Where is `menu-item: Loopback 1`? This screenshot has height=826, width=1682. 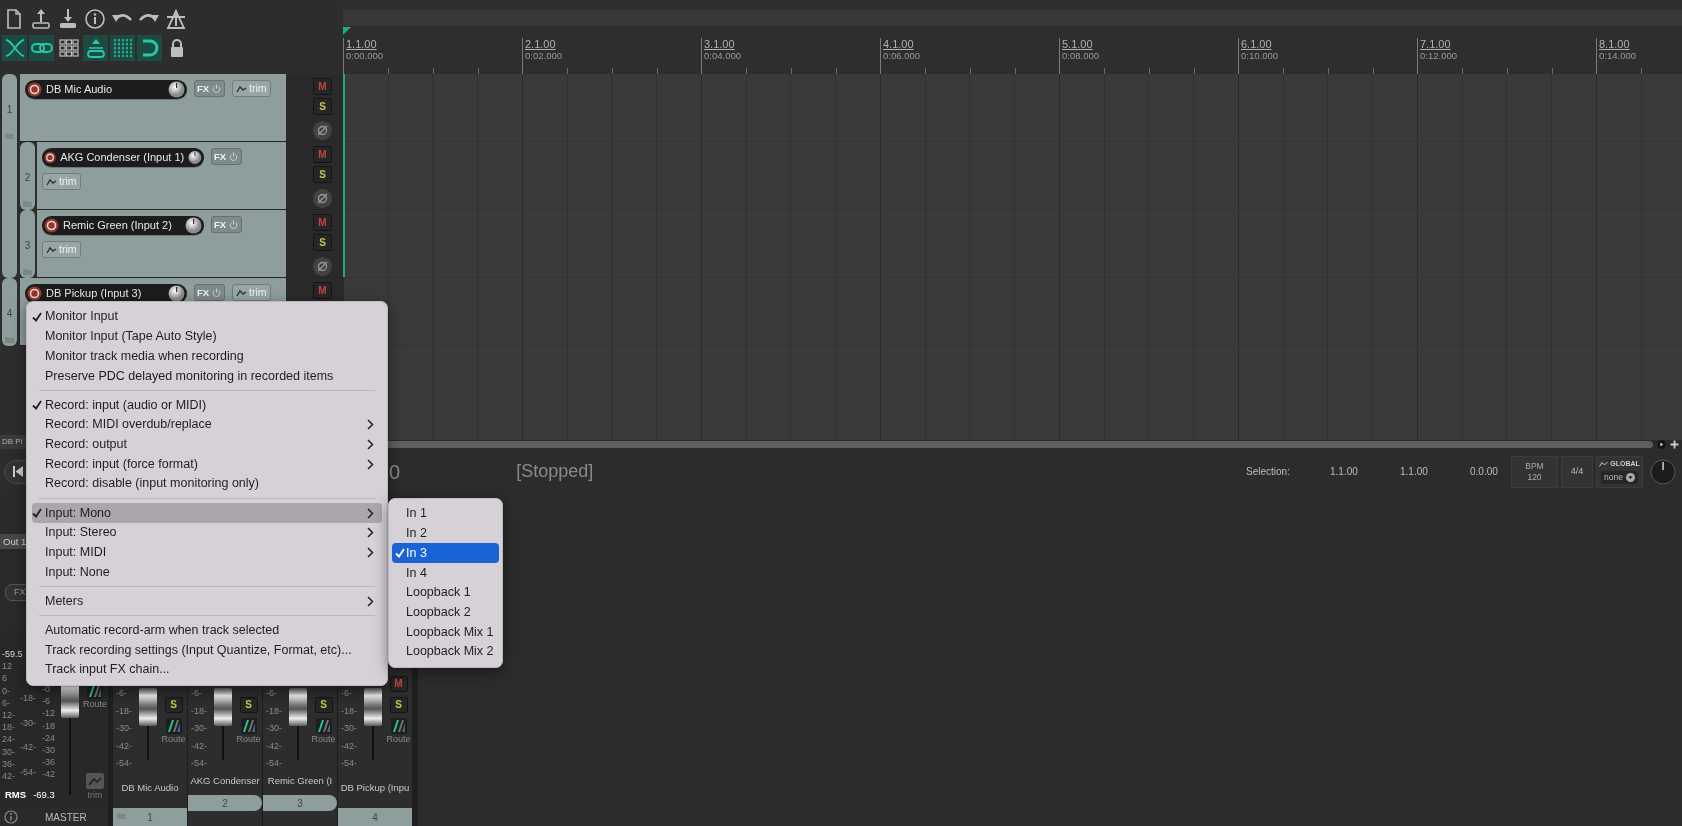 menu-item: Loopback 1 is located at coordinates (445, 592).